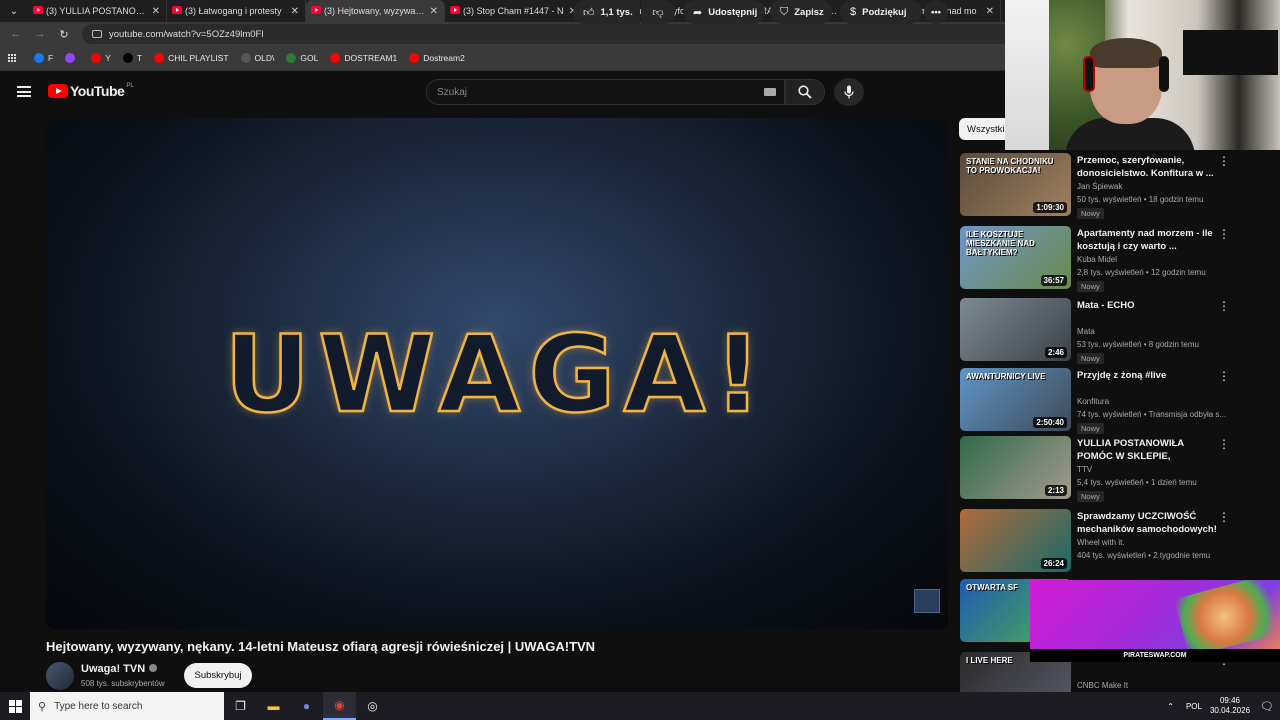  Describe the element at coordinates (853, 12) in the screenshot. I see `super-thanks-icon: $` at that location.